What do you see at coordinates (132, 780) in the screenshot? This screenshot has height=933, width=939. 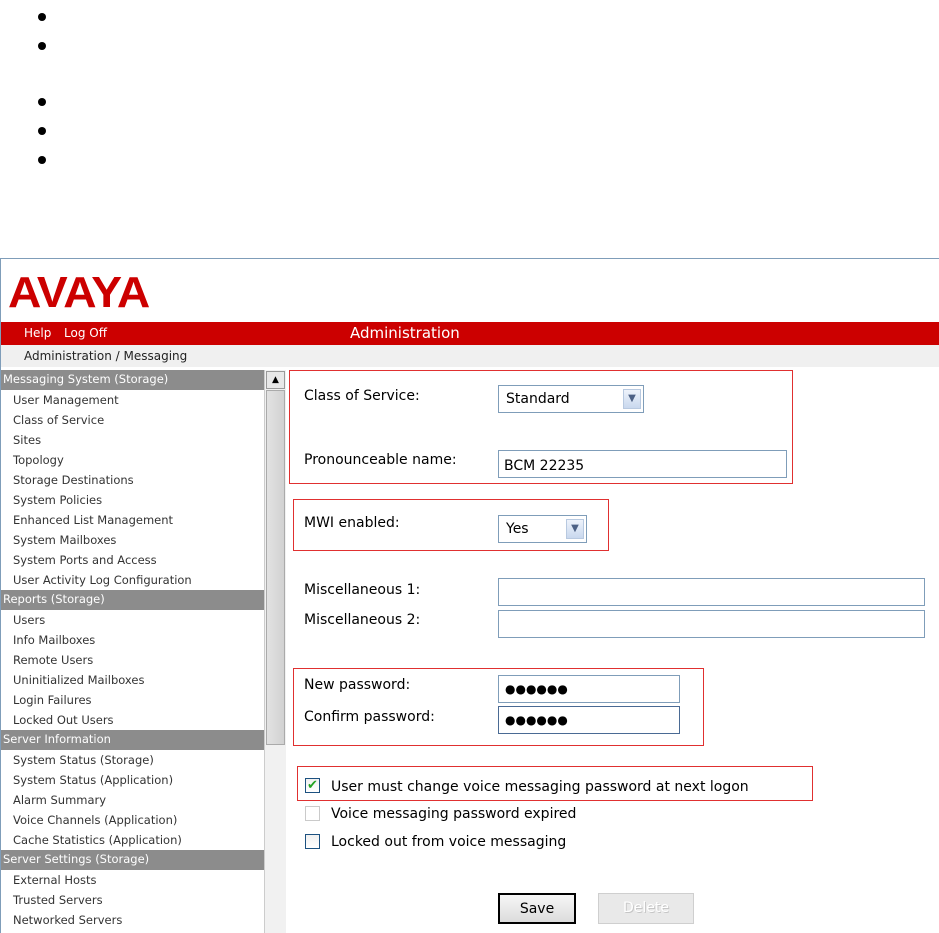 I see `sidebar-item-system-status-application: System Status (Application)` at bounding box center [132, 780].